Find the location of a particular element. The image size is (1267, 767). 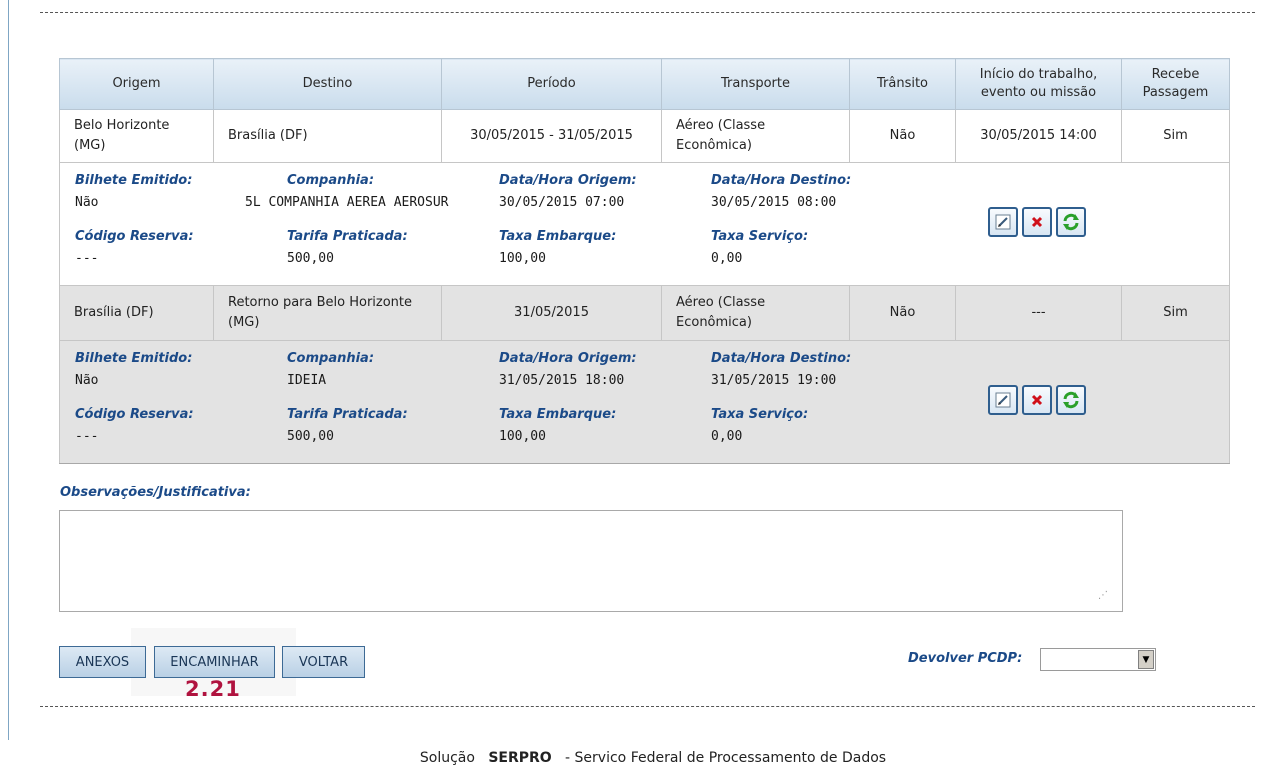

col-header-inicio: Início do trabalho, evento ou missão is located at coordinates (1038, 84).